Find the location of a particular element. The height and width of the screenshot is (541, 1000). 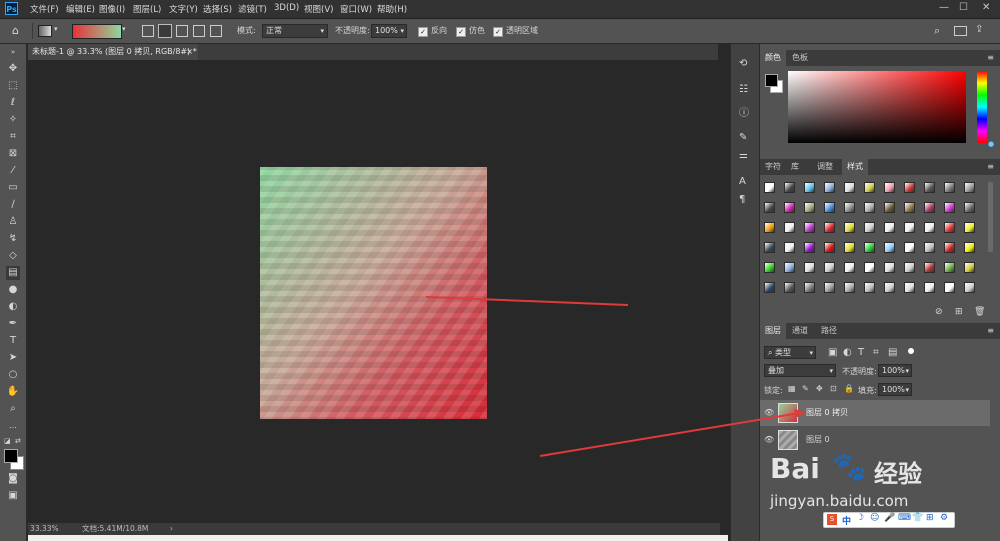

path-selection-tool-icon: ➤ is located at coordinates (13, 358).